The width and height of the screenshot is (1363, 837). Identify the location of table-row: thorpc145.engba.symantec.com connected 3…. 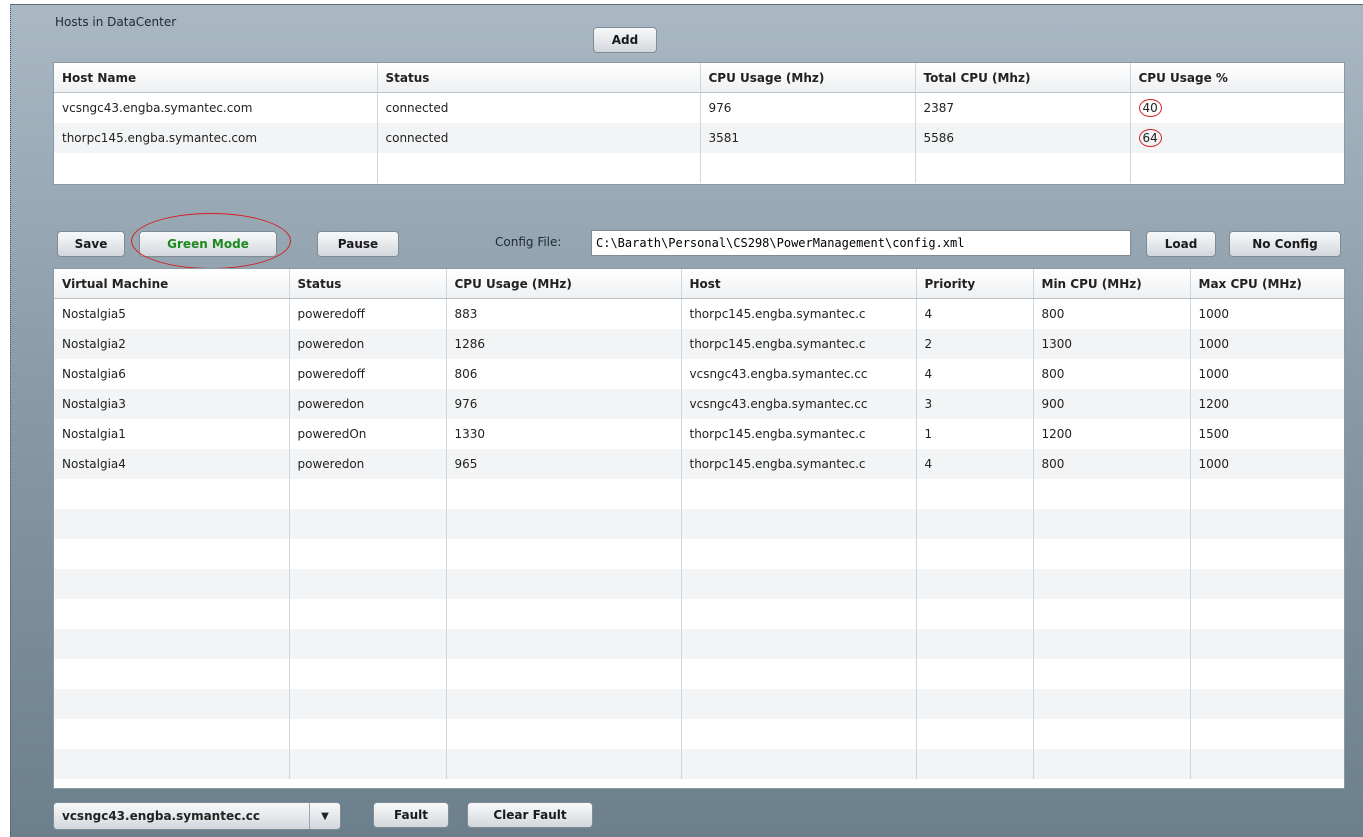
(699, 137).